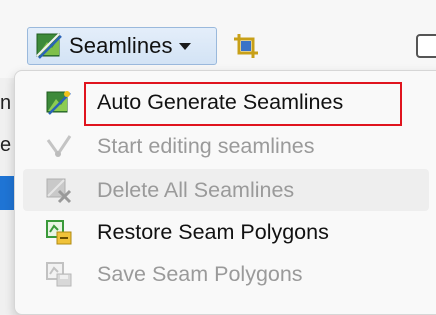 The height and width of the screenshot is (315, 436). What do you see at coordinates (246, 46) in the screenshot?
I see `clip-extent-icon` at bounding box center [246, 46].